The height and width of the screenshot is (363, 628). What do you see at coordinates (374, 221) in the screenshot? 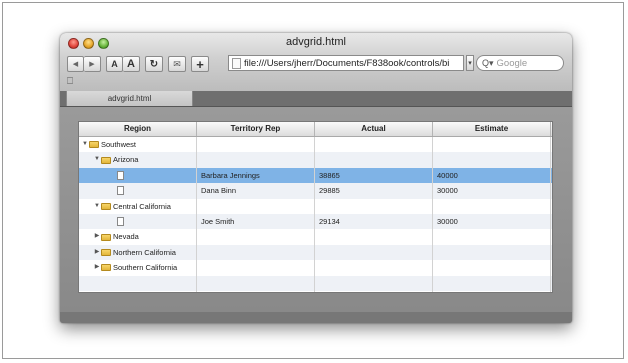
I see `cell-actual: 29134` at bounding box center [374, 221].